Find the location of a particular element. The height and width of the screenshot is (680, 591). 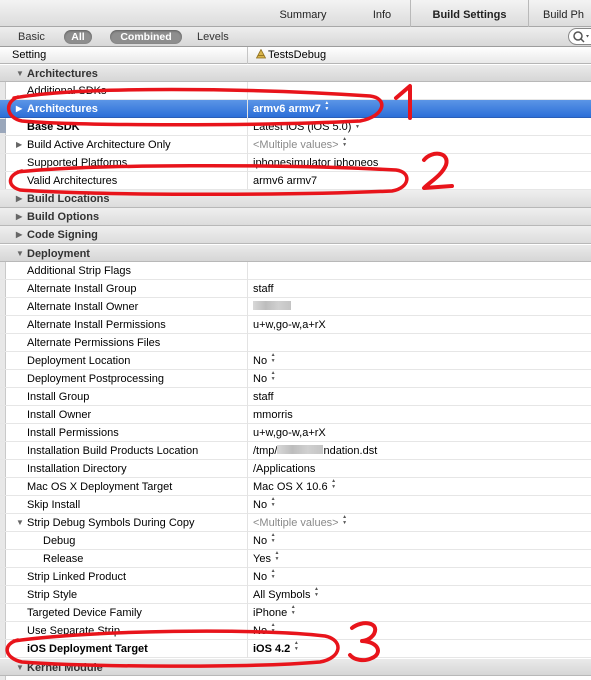

filter-levels: Levels is located at coordinates (213, 37).